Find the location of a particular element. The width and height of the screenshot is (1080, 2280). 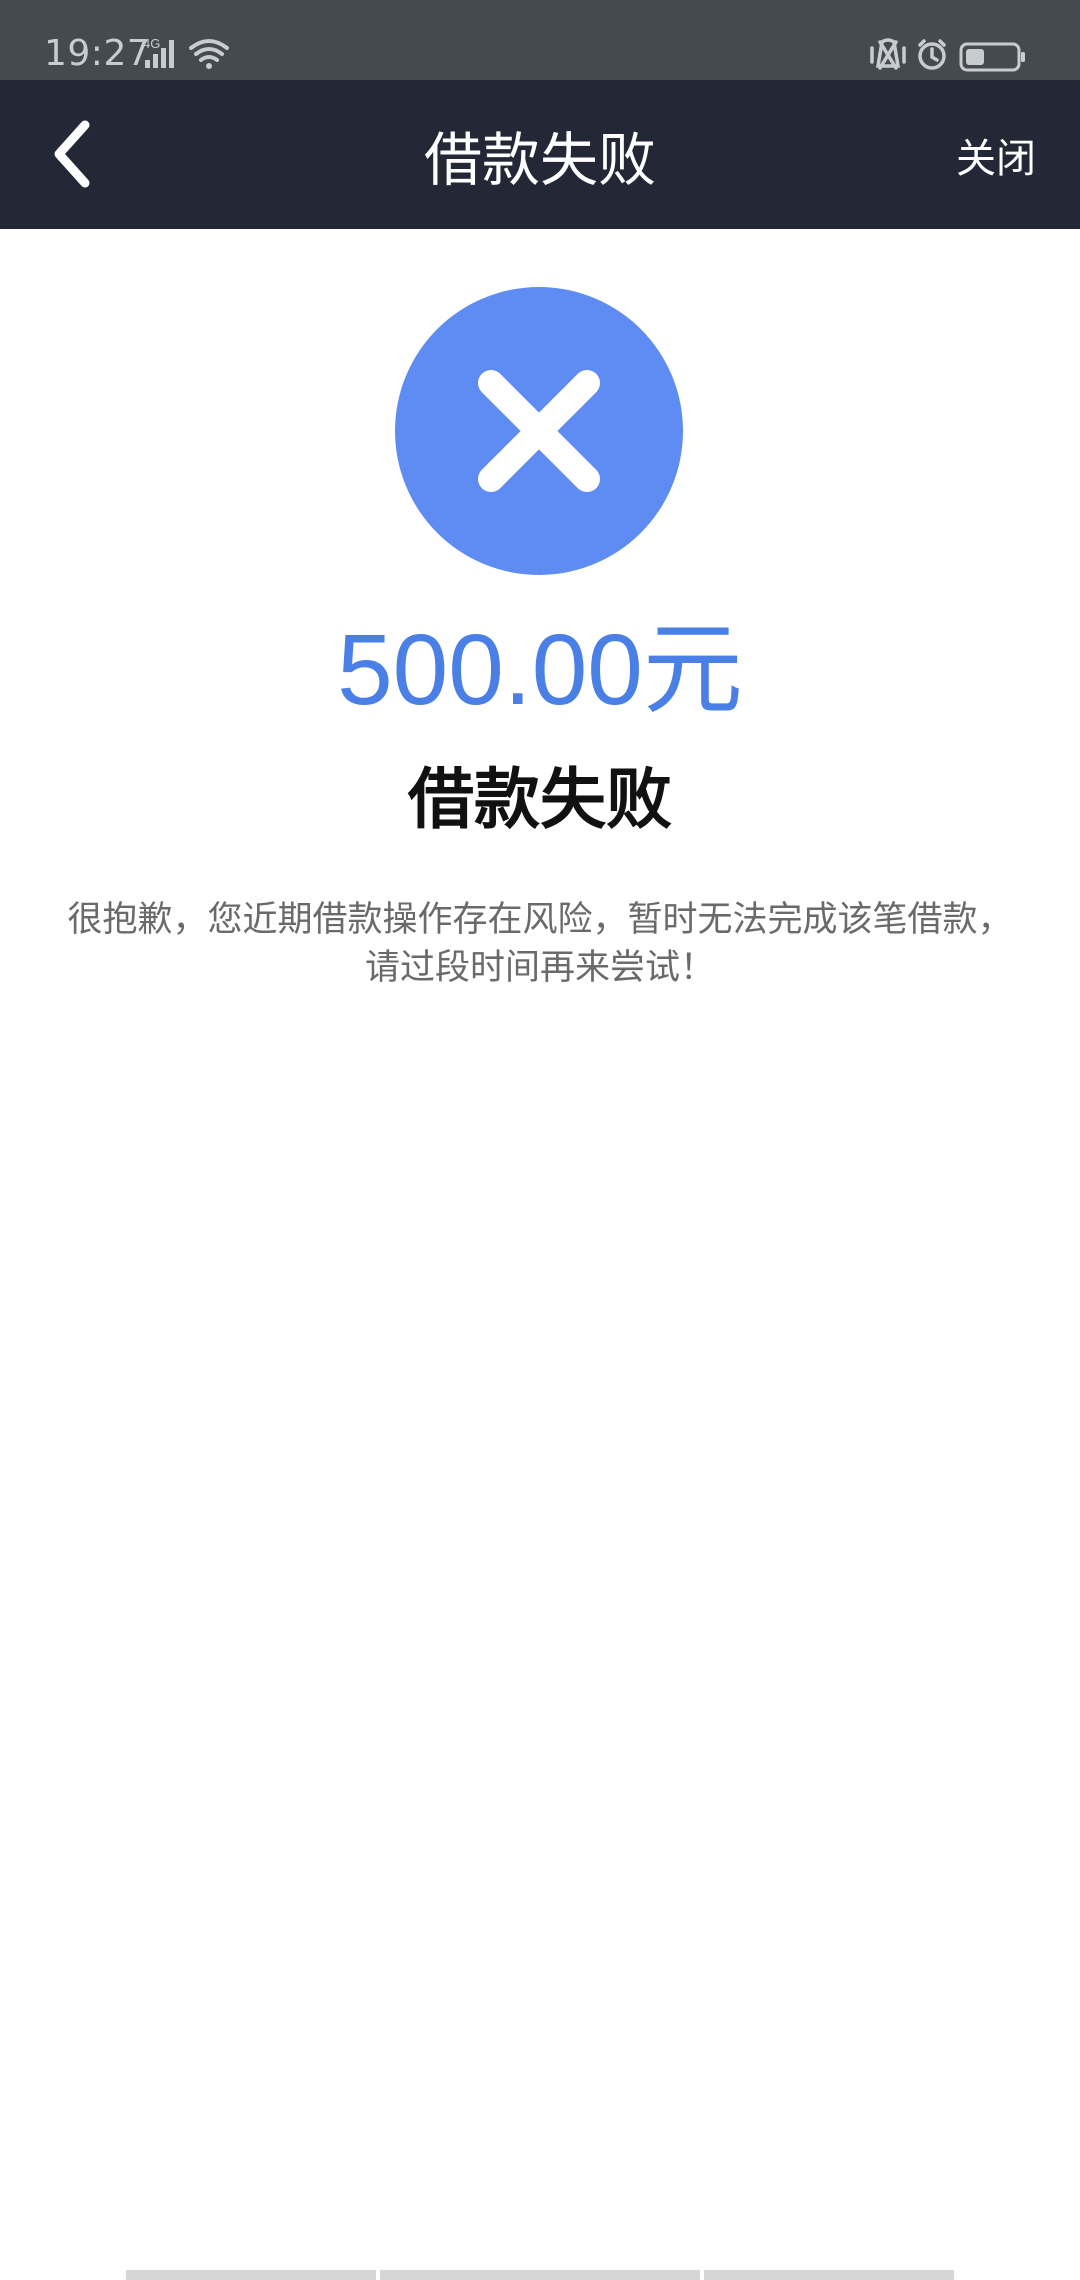

result-description: 很抱歉，您近期借款操作存在风险，暂时无法完成该笔借款， 请过段时间再来尝试！ is located at coordinates (540, 944).